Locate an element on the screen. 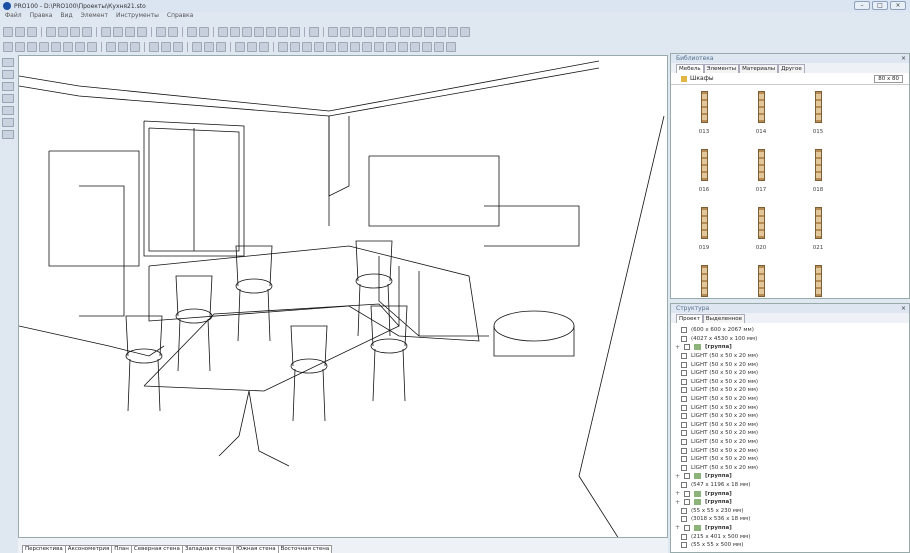  menu-element: Элемент is located at coordinates (94, 17).